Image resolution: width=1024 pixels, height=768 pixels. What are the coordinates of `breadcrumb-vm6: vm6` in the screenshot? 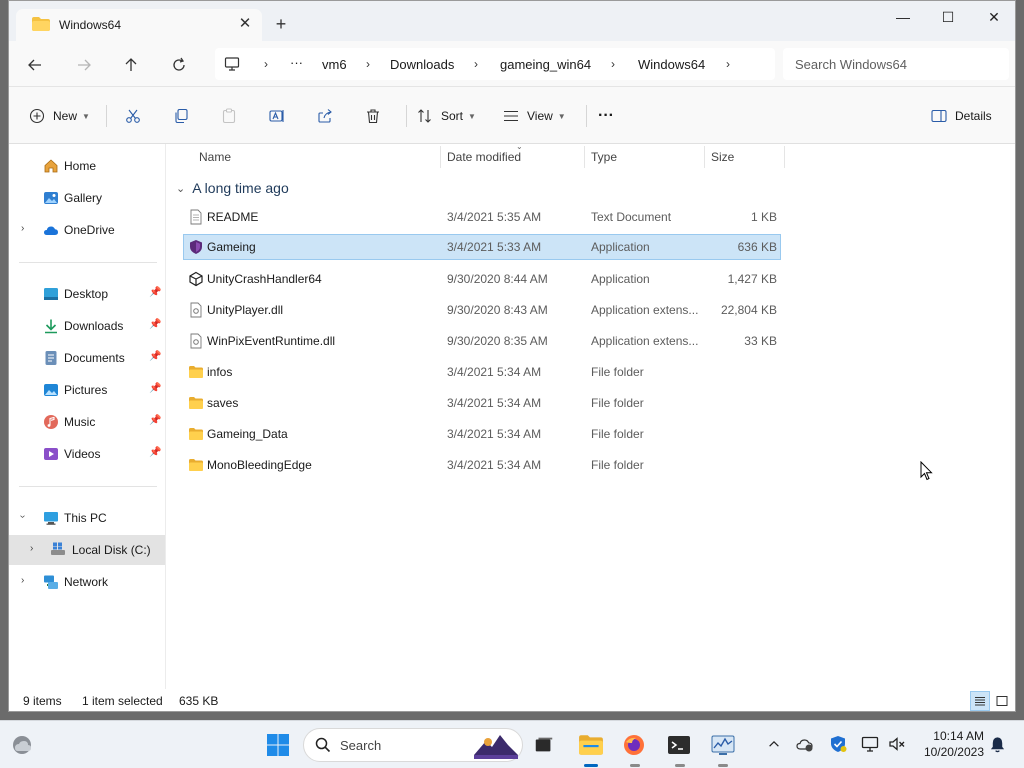 It's located at (334, 64).